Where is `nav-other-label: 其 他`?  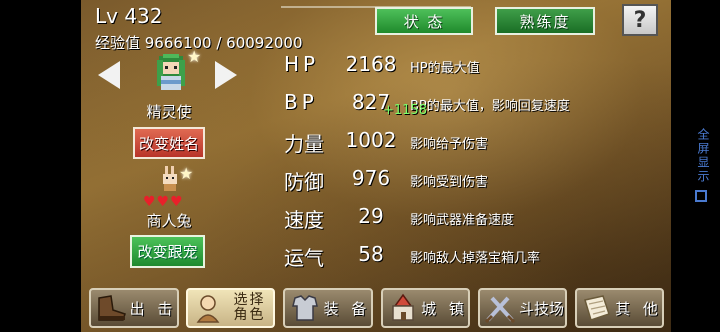 nav-other-label: 其 他 is located at coordinates (638, 308).